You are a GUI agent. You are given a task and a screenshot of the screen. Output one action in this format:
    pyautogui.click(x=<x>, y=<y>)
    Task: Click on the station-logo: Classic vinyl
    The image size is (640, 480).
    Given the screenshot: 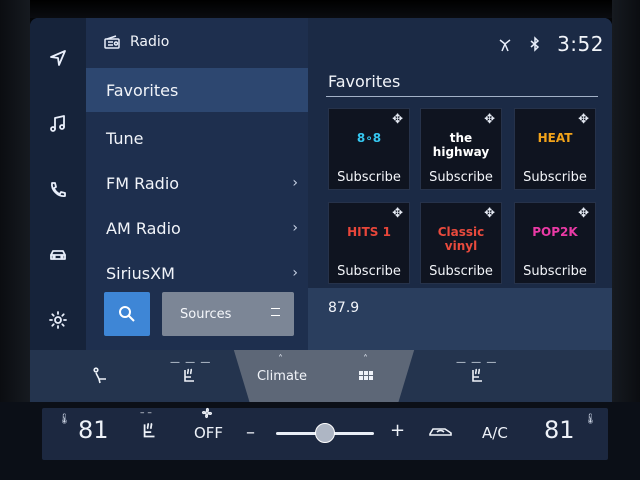 What is the action you would take?
    pyautogui.click(x=461, y=239)
    